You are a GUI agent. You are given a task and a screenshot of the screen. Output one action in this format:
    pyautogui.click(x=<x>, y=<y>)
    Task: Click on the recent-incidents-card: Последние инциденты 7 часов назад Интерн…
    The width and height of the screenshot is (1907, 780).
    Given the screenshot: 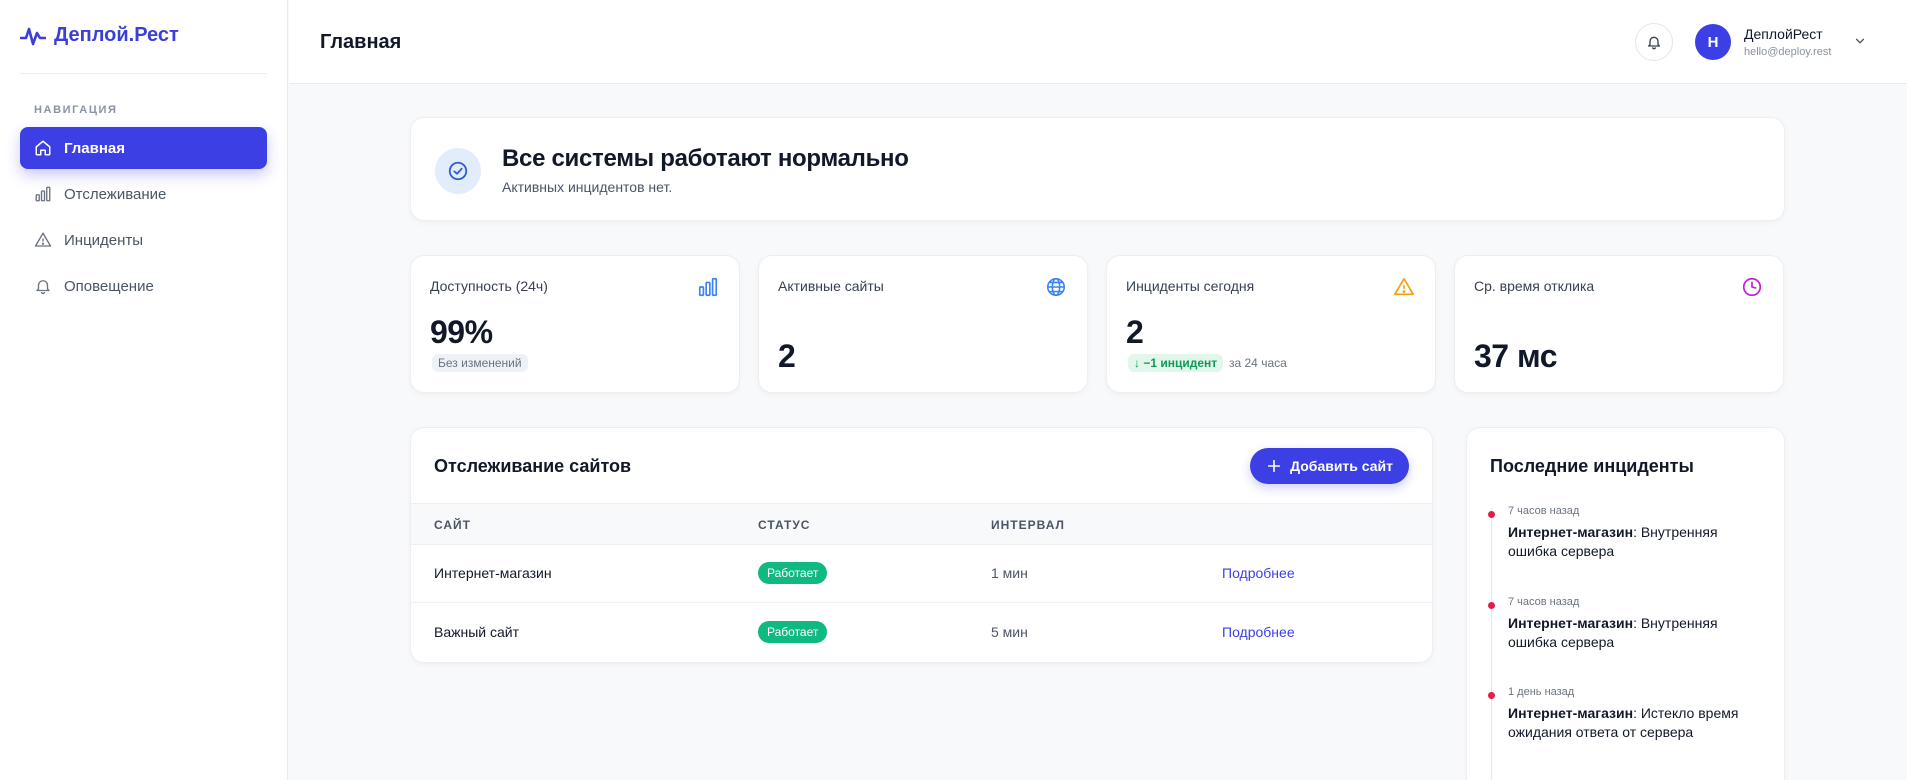 What is the action you would take?
    pyautogui.click(x=1625, y=603)
    